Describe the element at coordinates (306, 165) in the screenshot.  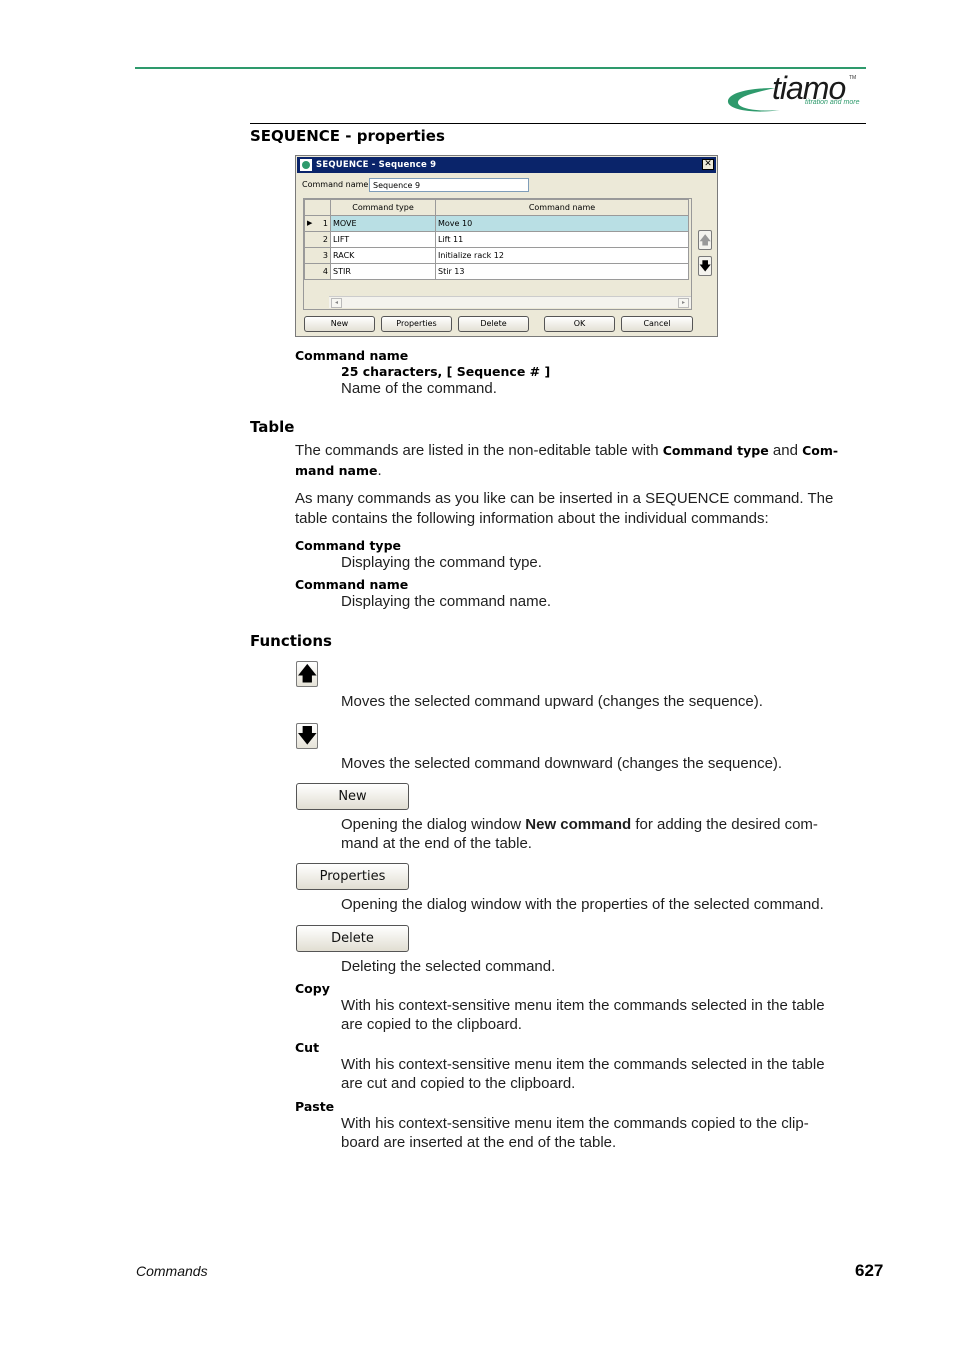
I see `app-icon` at that location.